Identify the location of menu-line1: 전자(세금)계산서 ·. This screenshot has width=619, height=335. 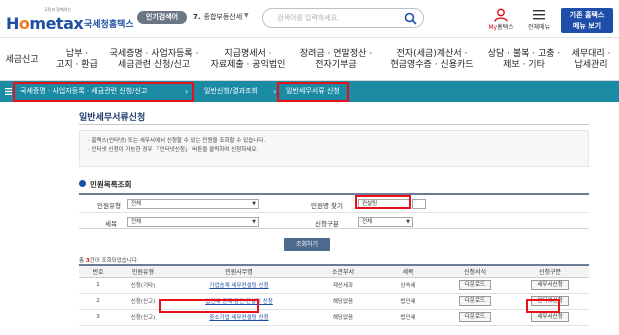
(432, 54).